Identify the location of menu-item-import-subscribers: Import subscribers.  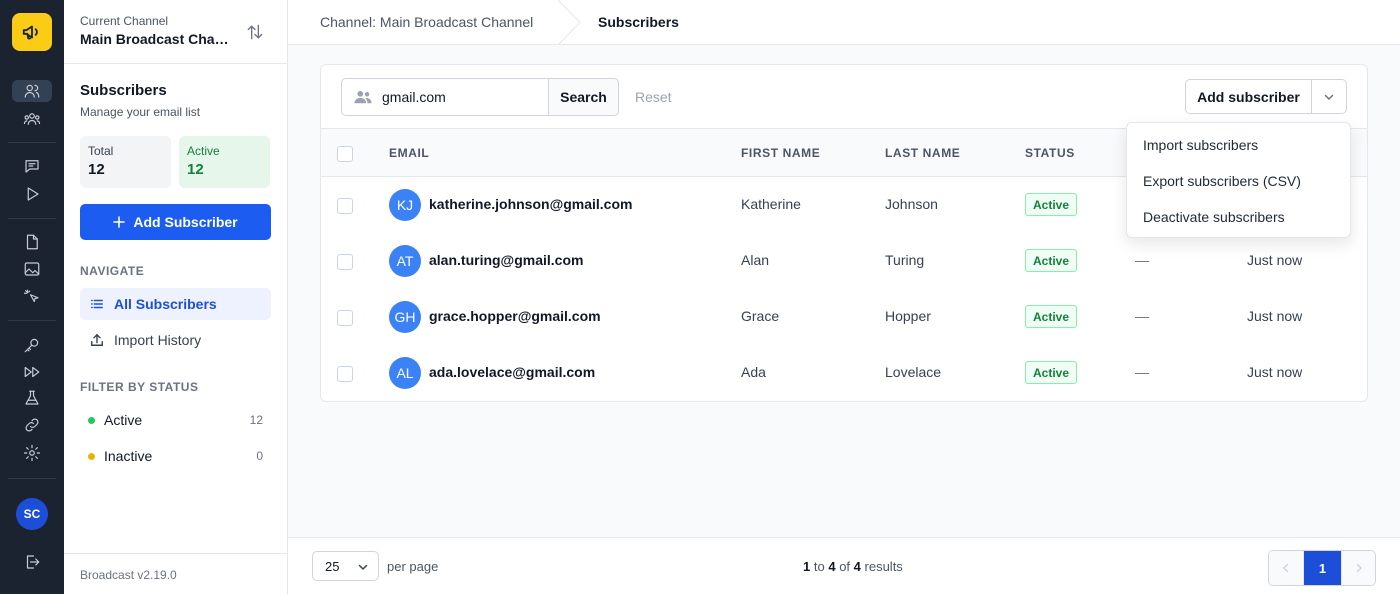
(1200, 145).